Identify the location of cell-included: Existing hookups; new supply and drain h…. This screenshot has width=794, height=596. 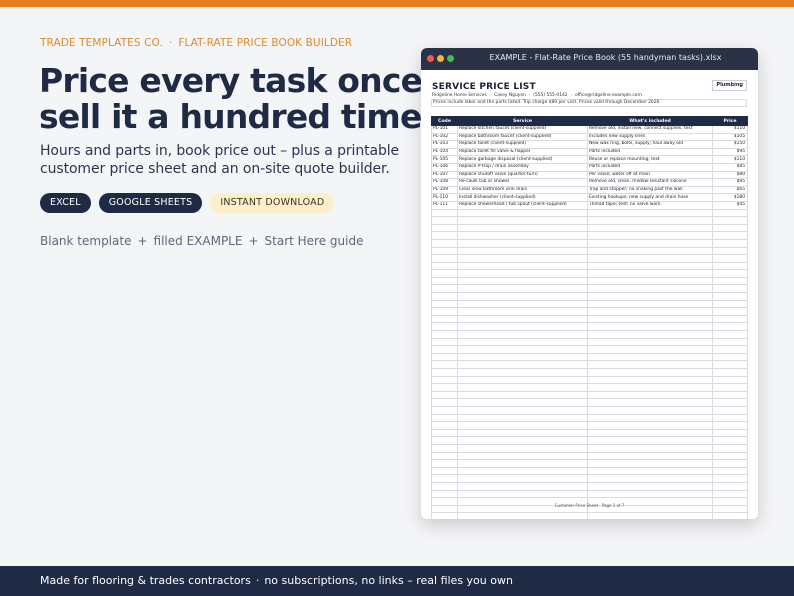
(650, 197).